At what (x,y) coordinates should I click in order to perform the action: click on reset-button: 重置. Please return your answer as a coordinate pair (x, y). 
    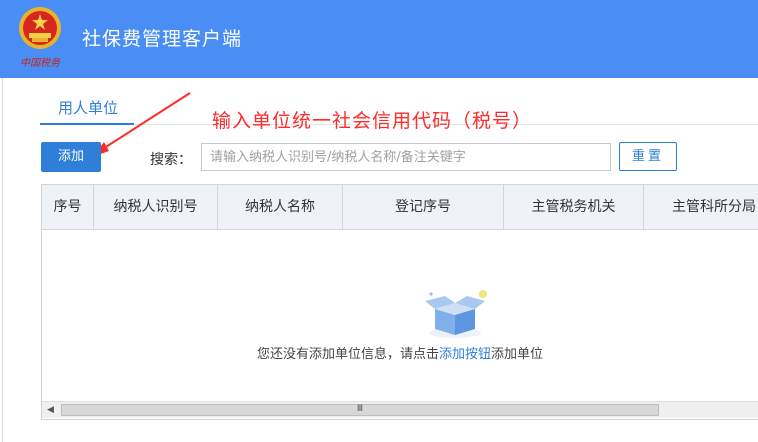
    Looking at the image, I should click on (648, 156).